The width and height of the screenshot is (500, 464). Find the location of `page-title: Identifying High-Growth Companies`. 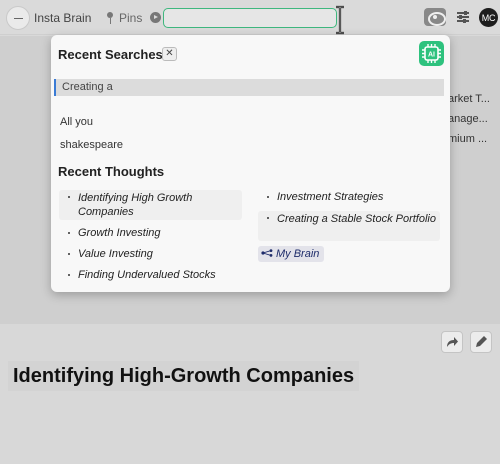

page-title: Identifying High-Growth Companies is located at coordinates (184, 376).